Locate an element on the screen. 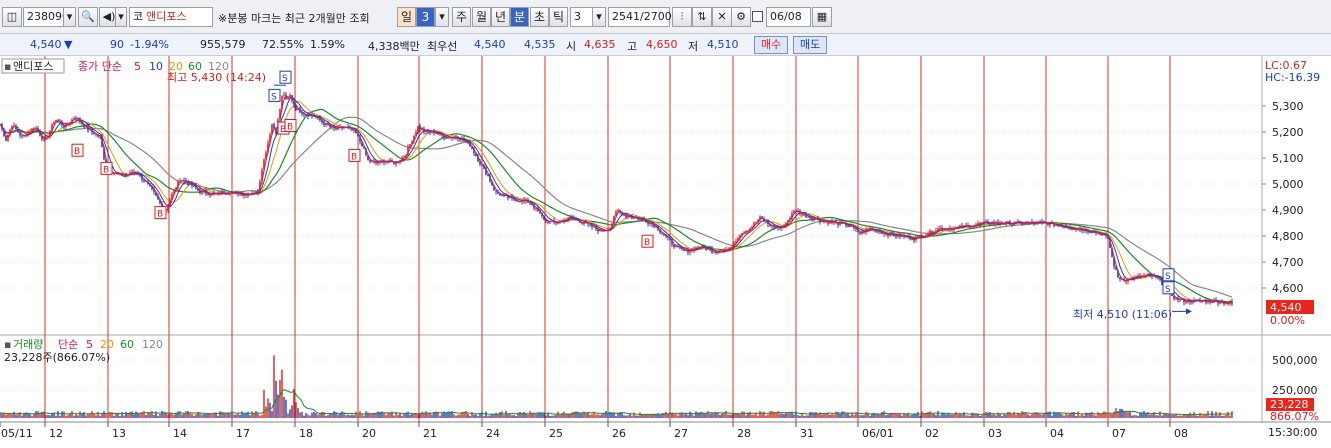 The width and height of the screenshot is (1331, 448). layout-icon: ◫ is located at coordinates (12, 17).